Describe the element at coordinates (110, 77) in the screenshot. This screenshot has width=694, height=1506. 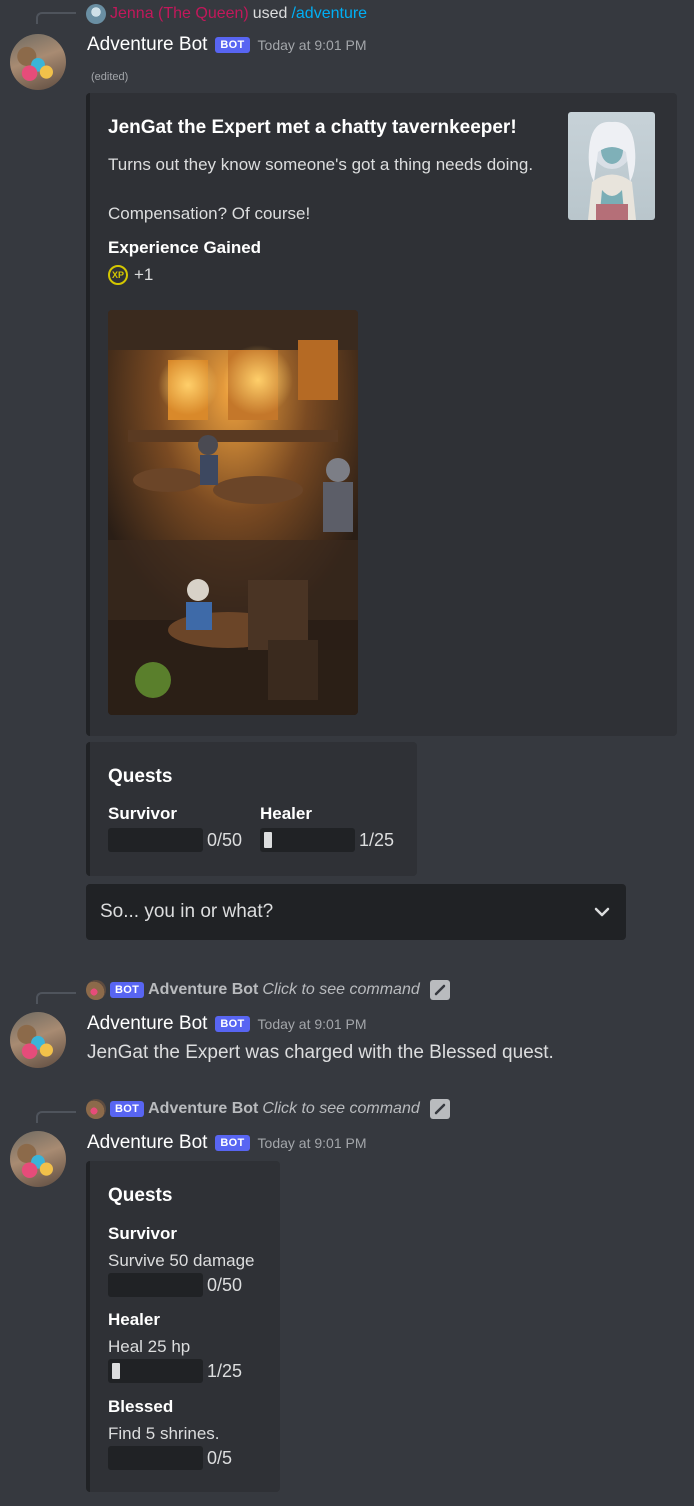
I see `edited-label: (edited)` at that location.